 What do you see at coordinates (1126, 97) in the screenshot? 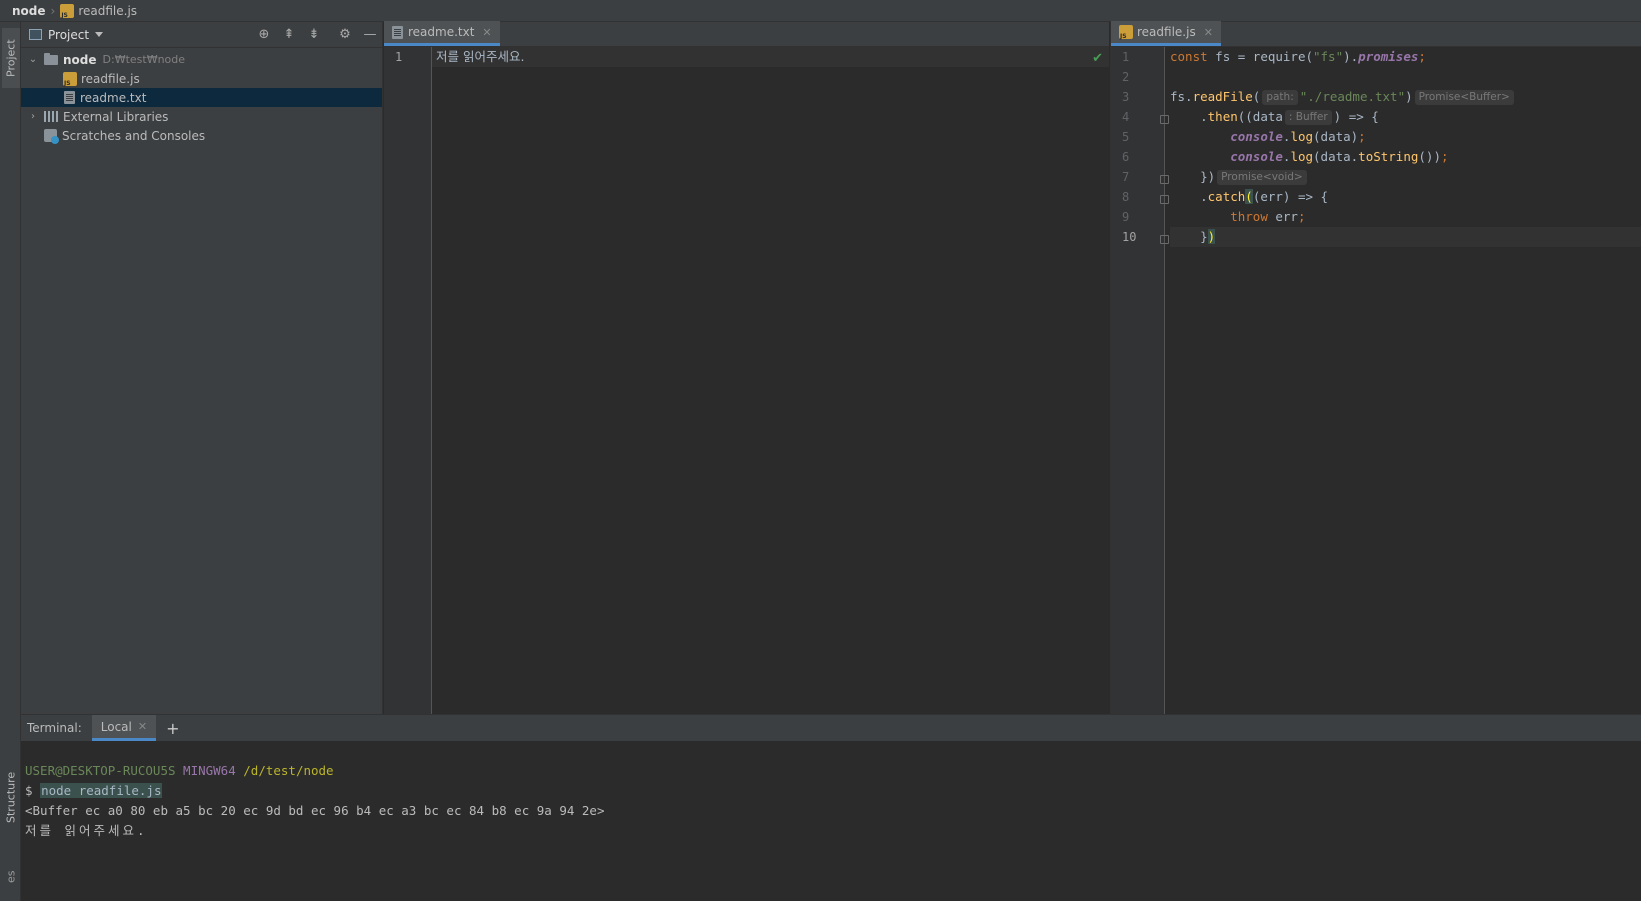
I see `line-number: 3` at bounding box center [1126, 97].